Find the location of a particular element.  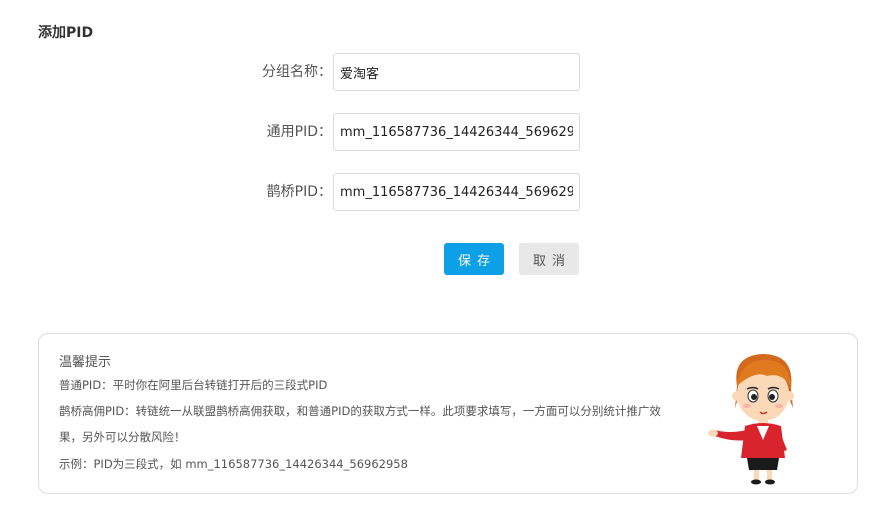

group-name-row: 分组名称： is located at coordinates (444, 72).